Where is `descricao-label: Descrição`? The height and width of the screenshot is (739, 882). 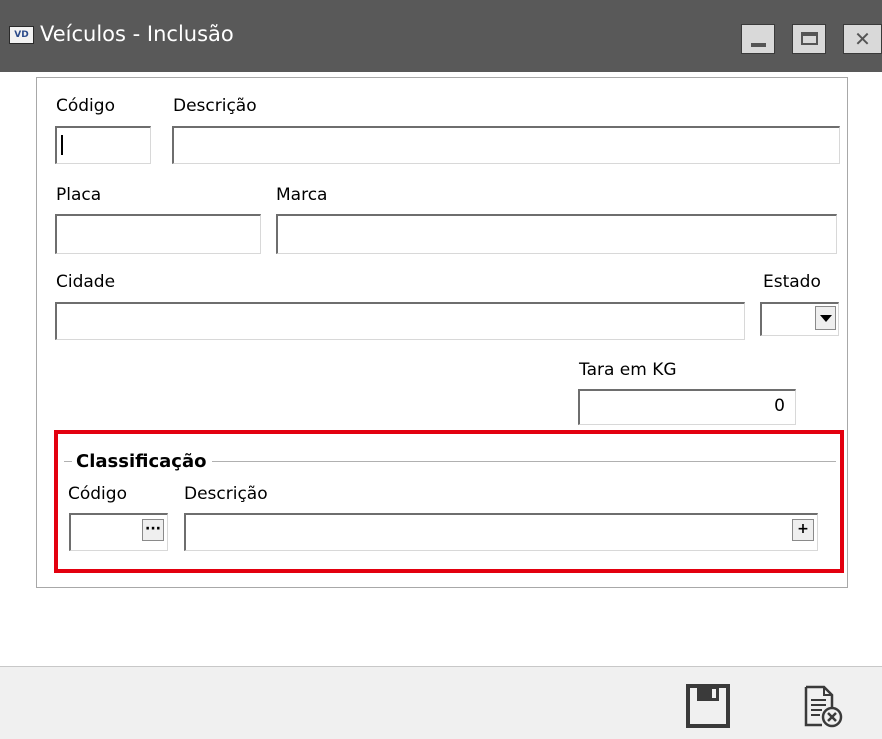 descricao-label: Descrição is located at coordinates (215, 106).